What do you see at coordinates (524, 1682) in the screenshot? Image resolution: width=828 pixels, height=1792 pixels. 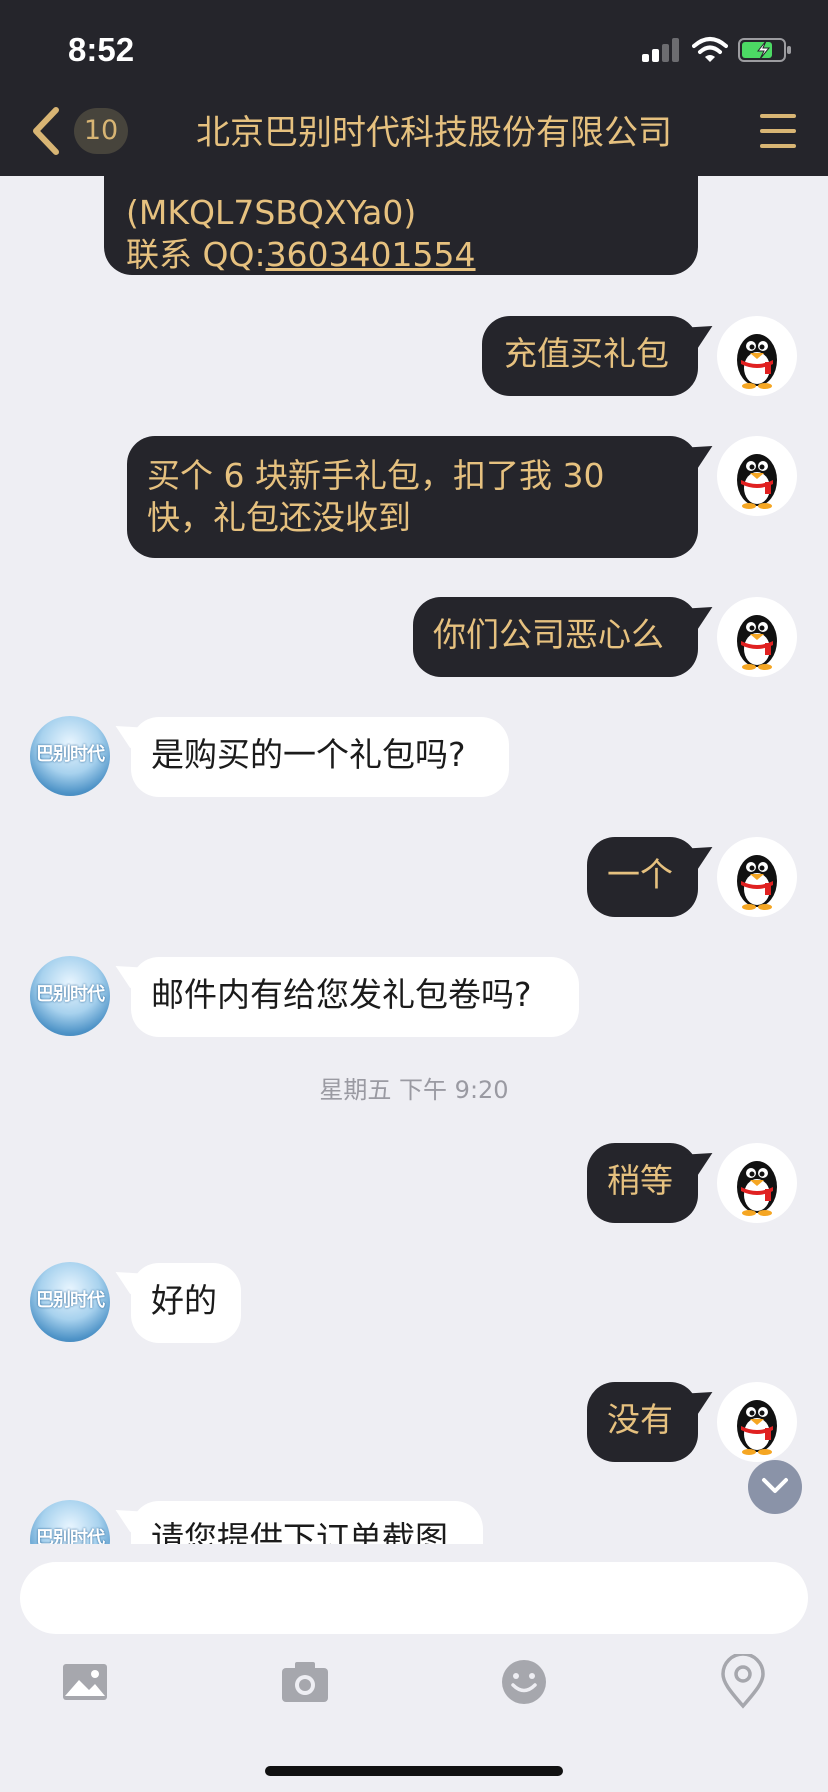 I see `emoji-icon` at bounding box center [524, 1682].